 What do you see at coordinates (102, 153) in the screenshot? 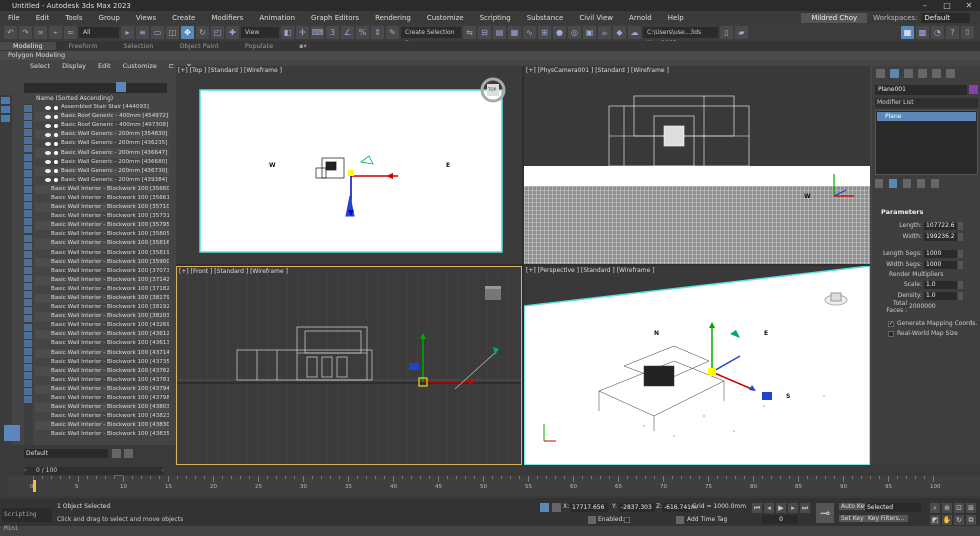
I see `list-item: Basic Wall Generic - 200mm [436647]` at bounding box center [102, 153].